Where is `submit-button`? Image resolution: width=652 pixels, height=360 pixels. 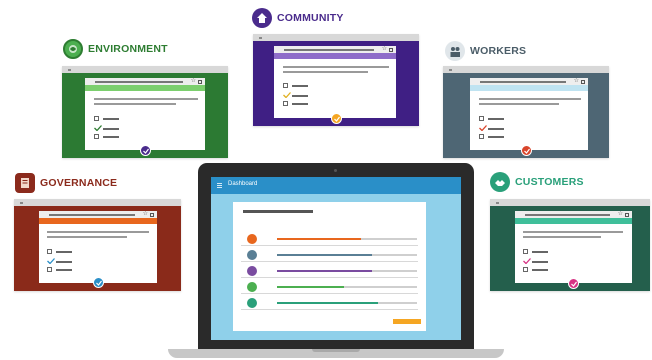 submit-button is located at coordinates (407, 321).